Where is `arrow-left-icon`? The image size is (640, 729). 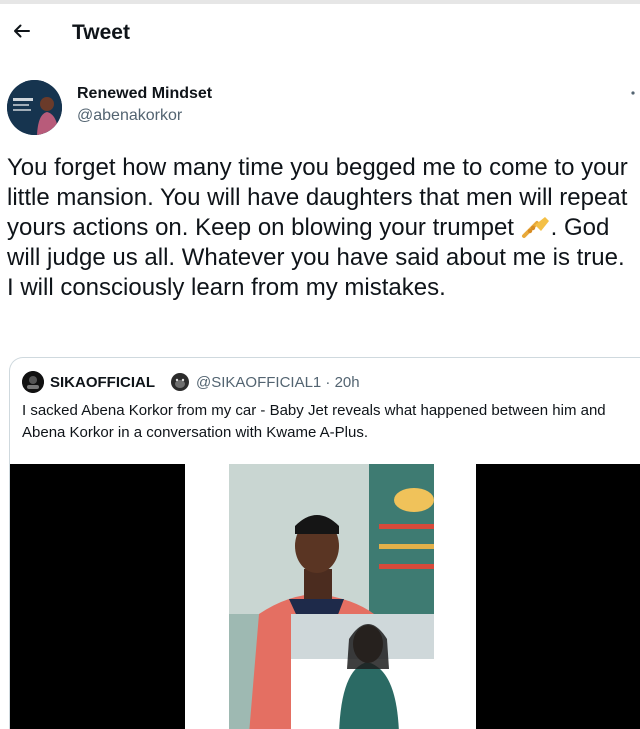 arrow-left-icon is located at coordinates (22, 31).